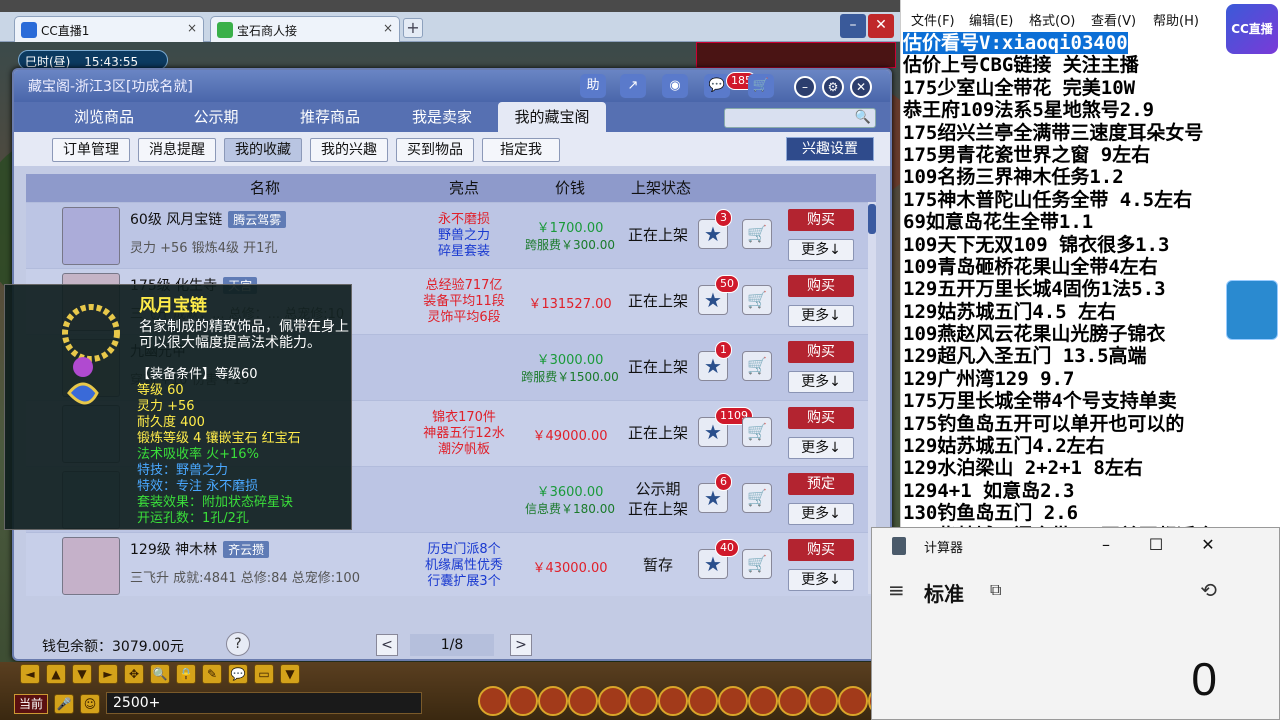  I want to click on interests-button: 我的兴趣, so click(349, 150).